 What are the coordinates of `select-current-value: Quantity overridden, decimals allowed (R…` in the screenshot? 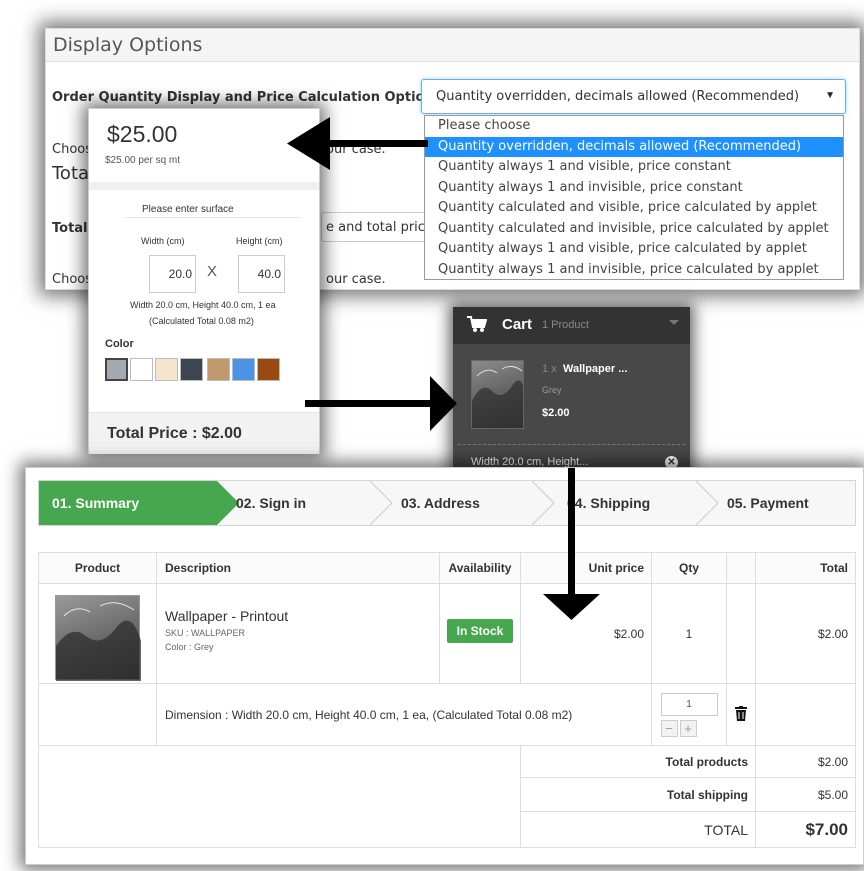 It's located at (618, 96).